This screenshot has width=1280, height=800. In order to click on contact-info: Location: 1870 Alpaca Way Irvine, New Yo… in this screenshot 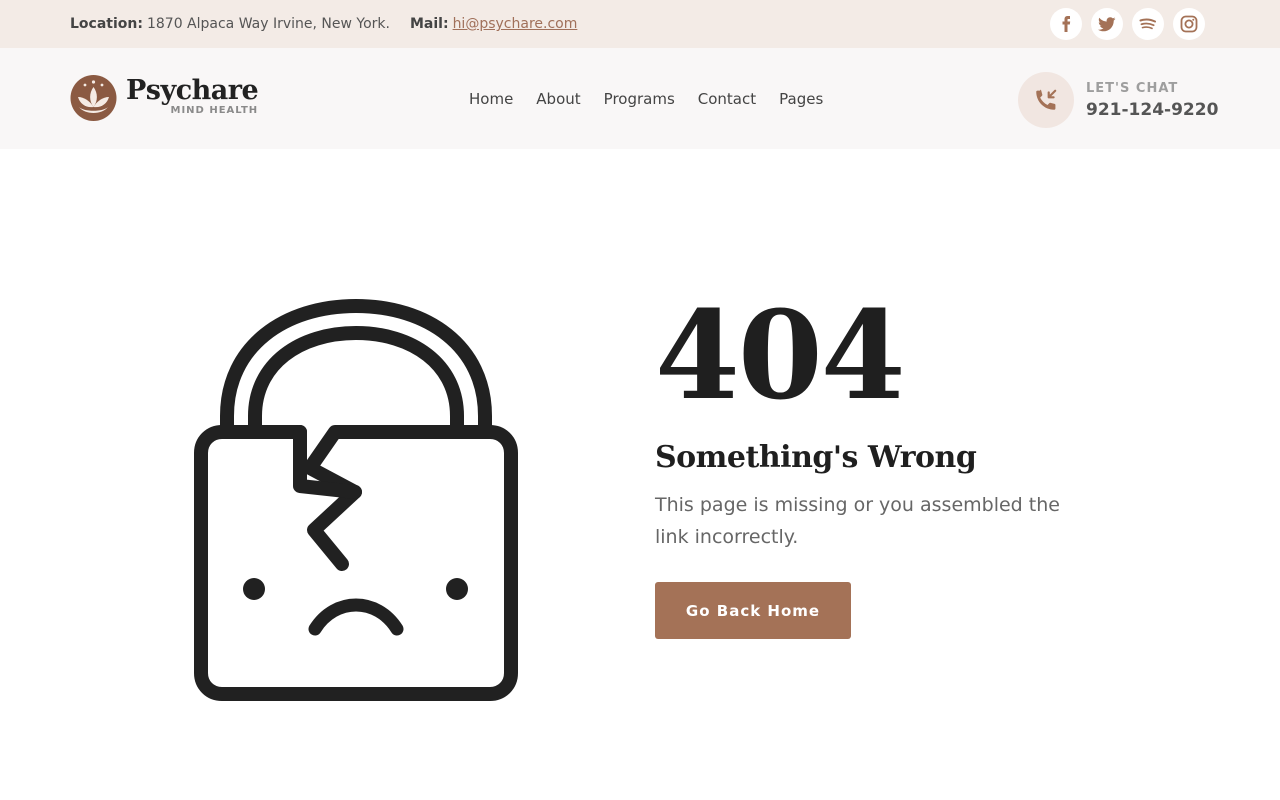, I will do `click(323, 24)`.